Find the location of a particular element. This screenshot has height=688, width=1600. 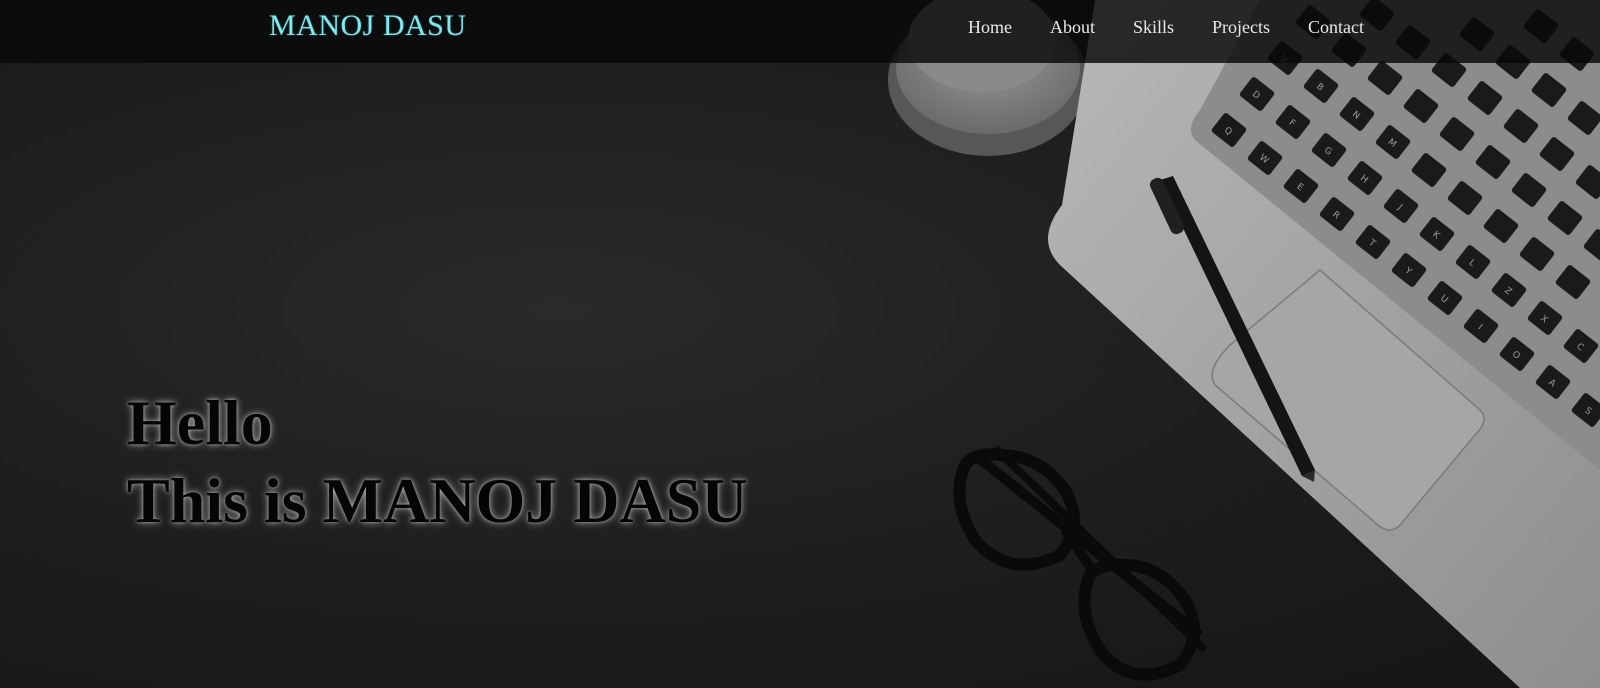

brand-logo: MANOJ DASU is located at coordinates (368, 26).